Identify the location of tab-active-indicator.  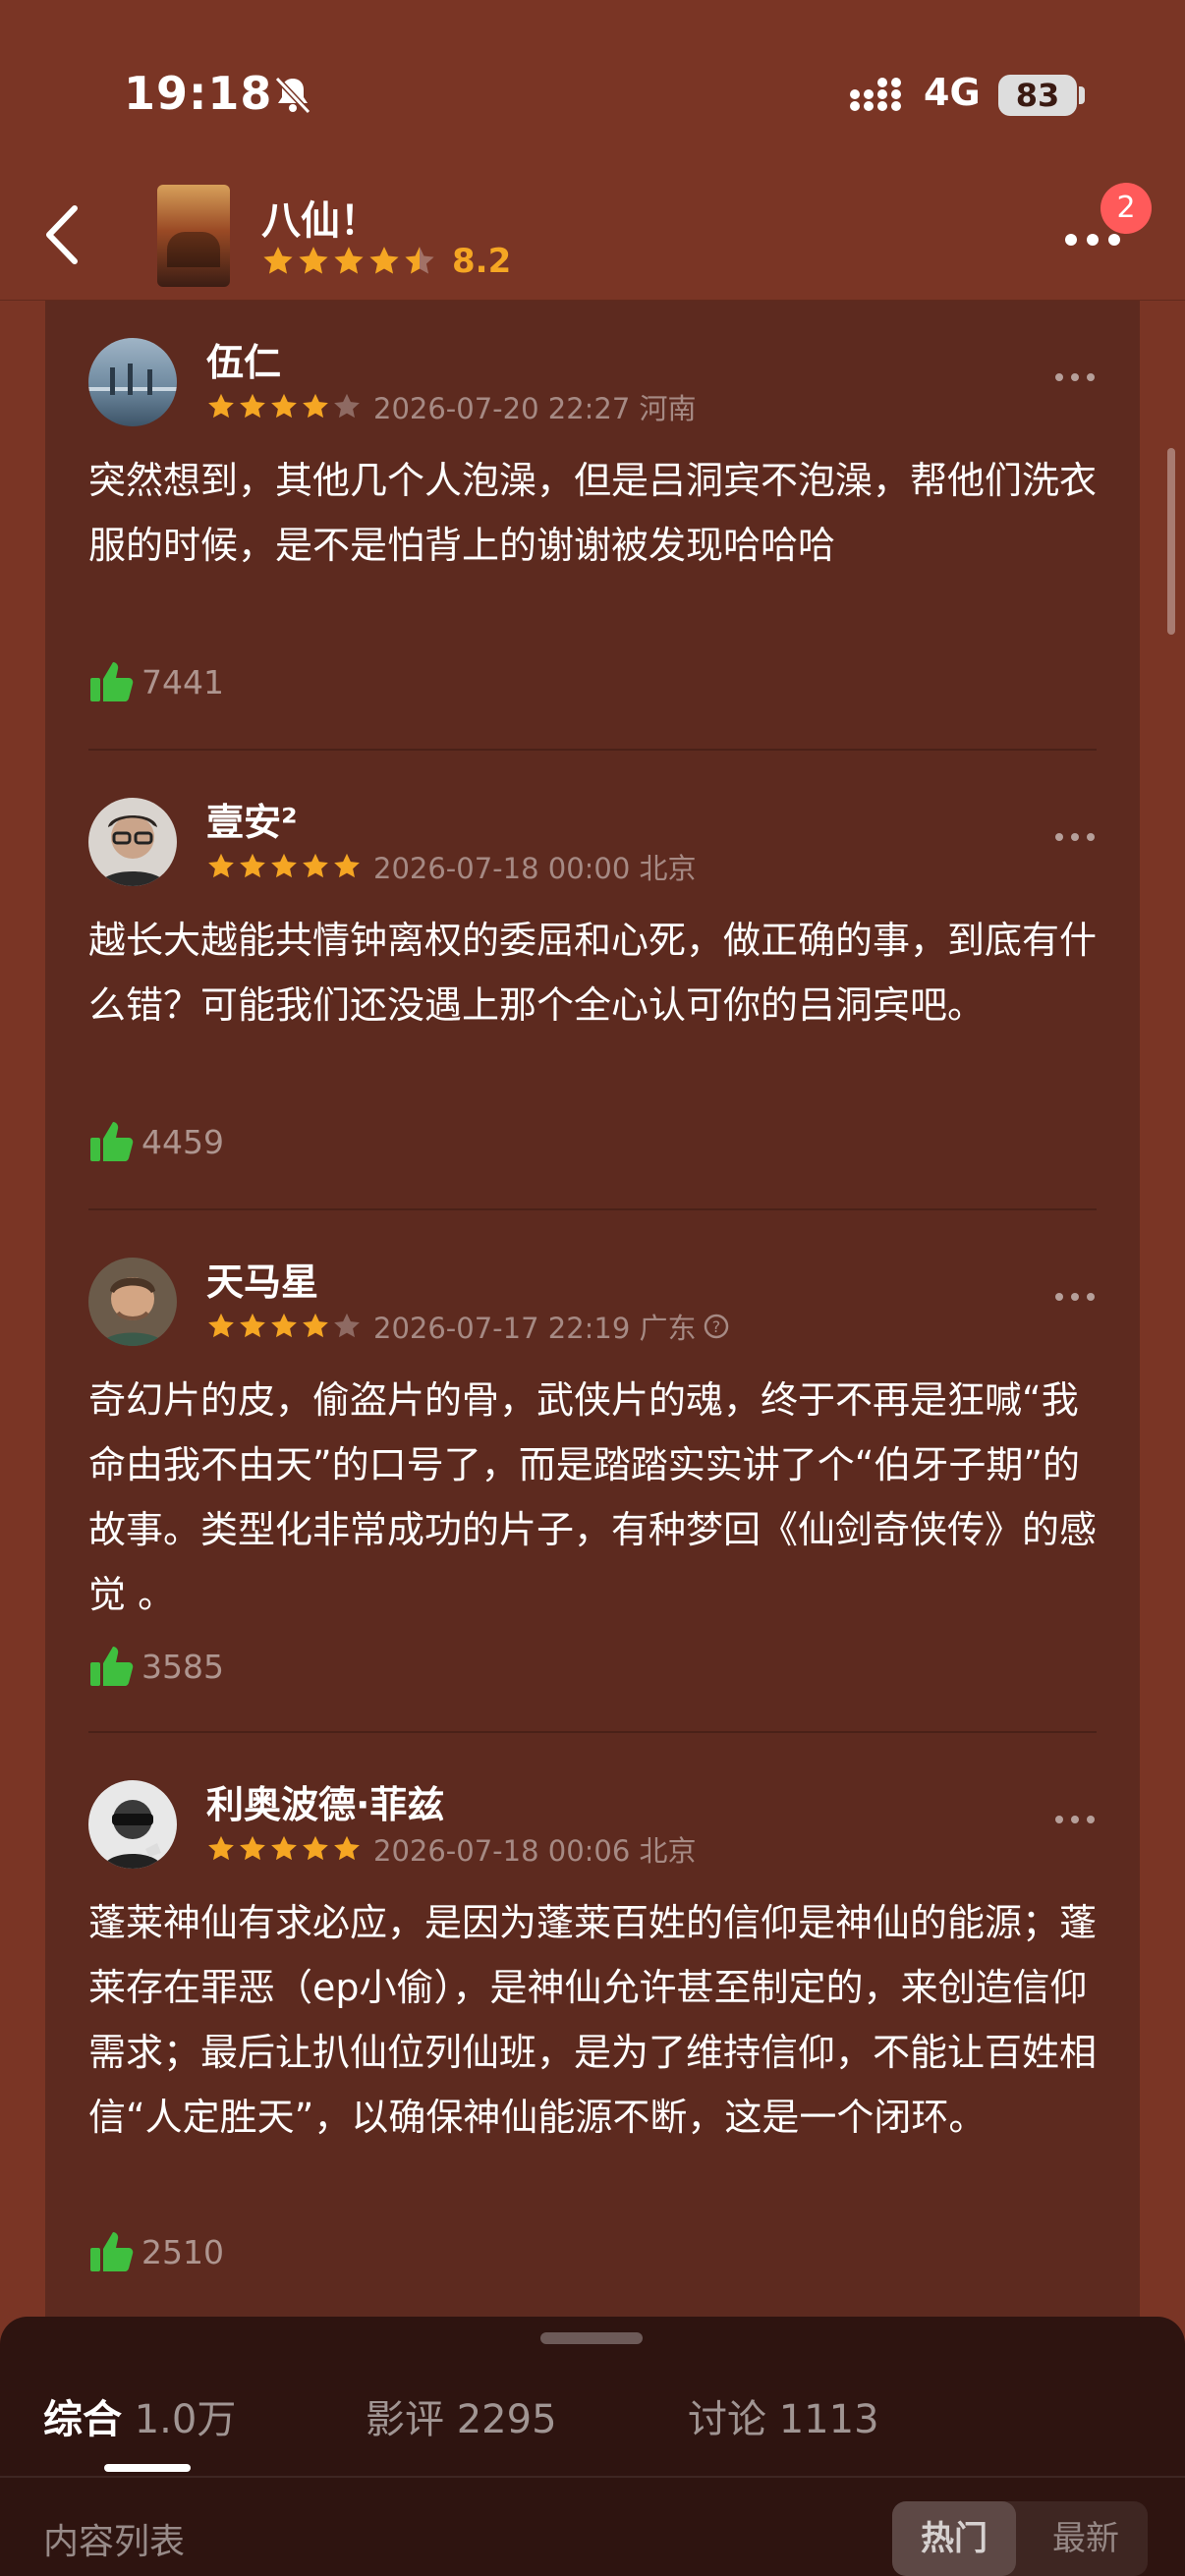
(148, 2468).